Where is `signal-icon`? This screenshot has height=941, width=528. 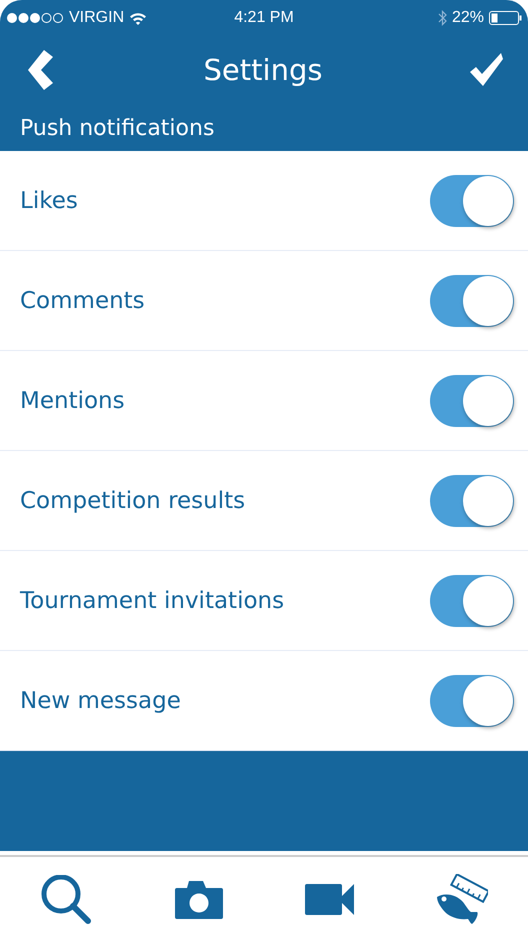 signal-icon is located at coordinates (35, 18).